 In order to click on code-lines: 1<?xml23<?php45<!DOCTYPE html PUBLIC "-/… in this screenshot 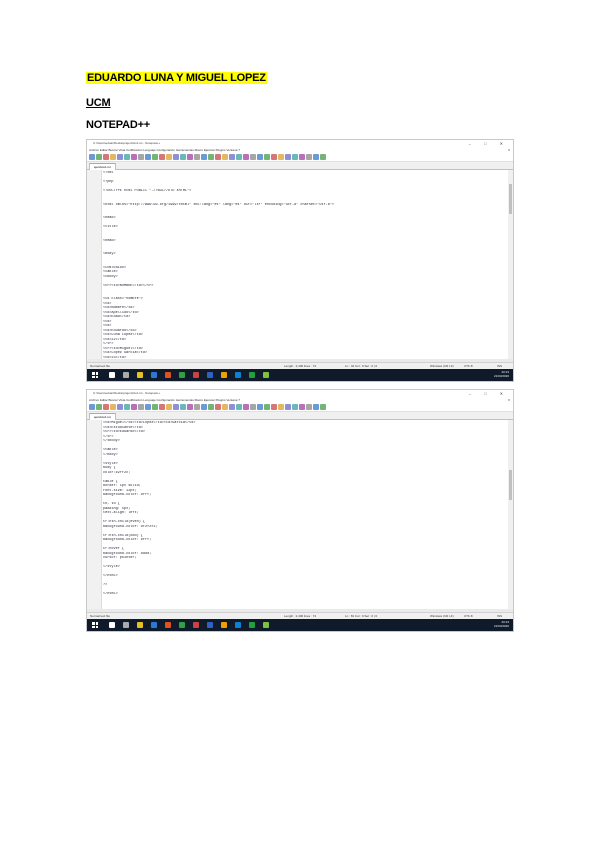, I will do `click(305, 265)`.